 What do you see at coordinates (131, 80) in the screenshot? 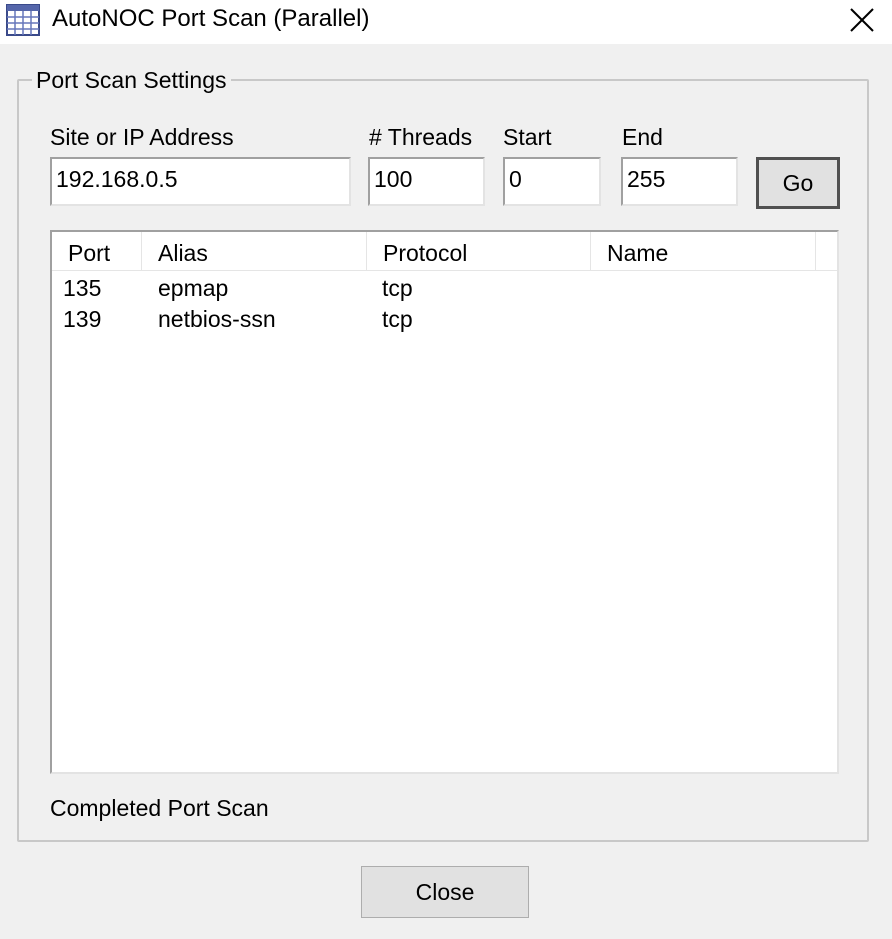
I see `group-label: Port Scan Settings` at bounding box center [131, 80].